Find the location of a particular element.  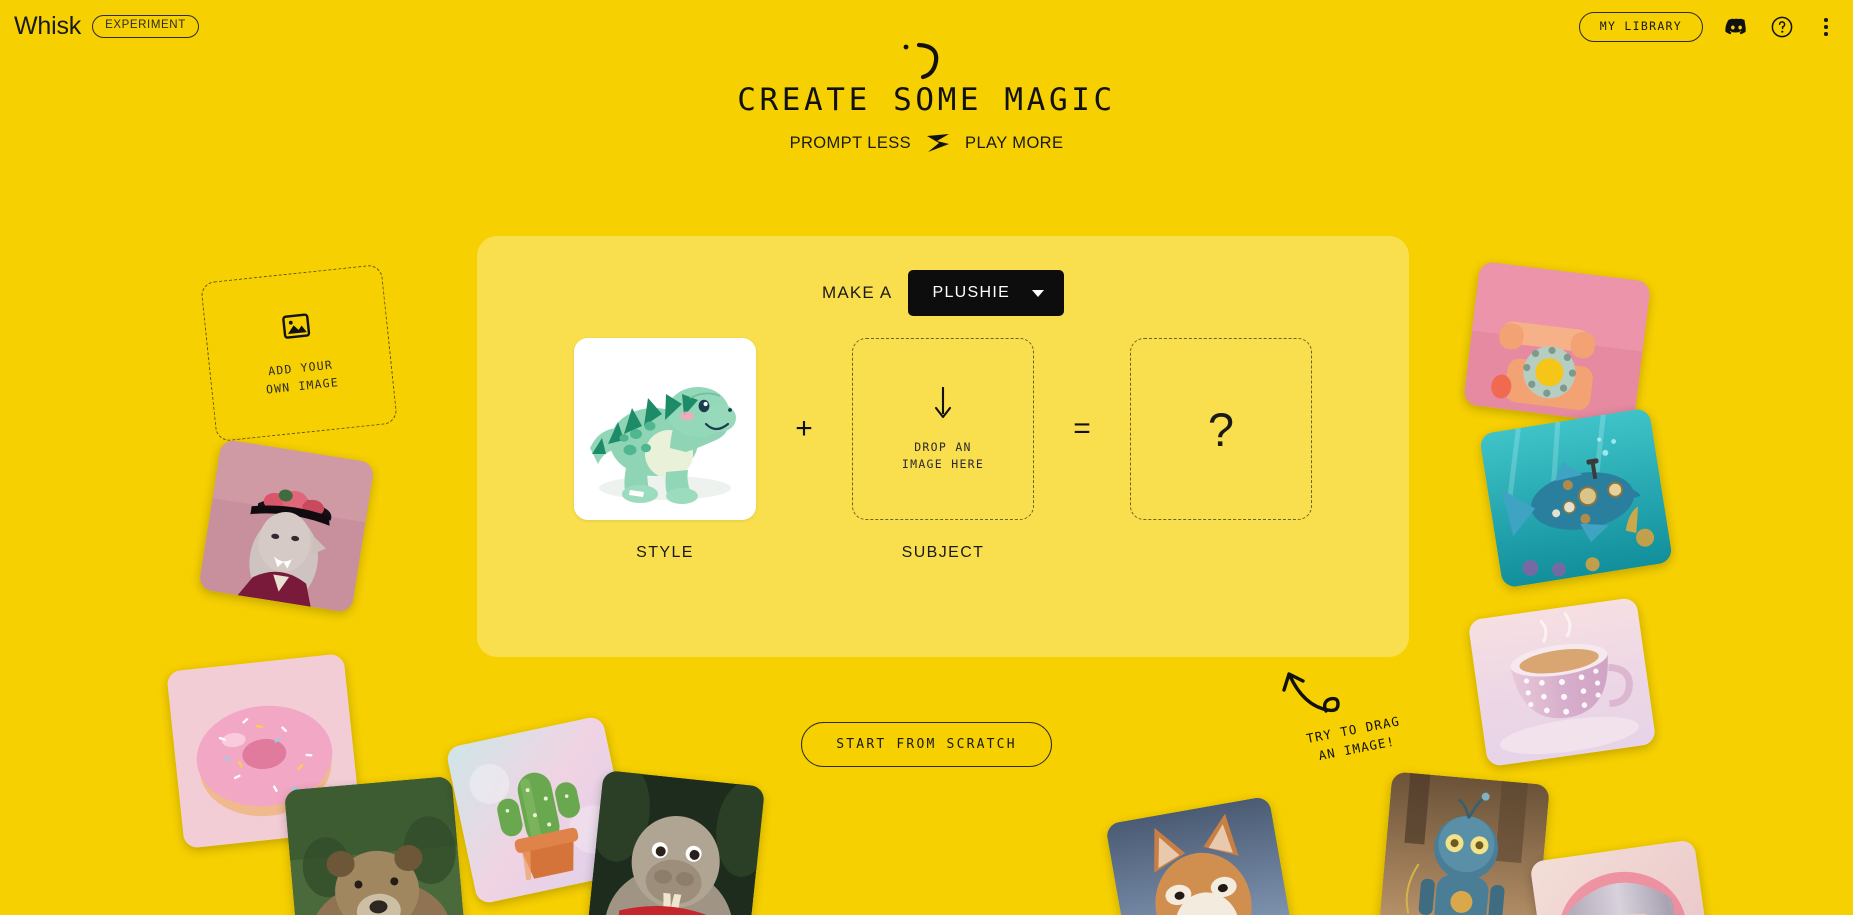

slot-style: STYLE is located at coordinates (665, 450).